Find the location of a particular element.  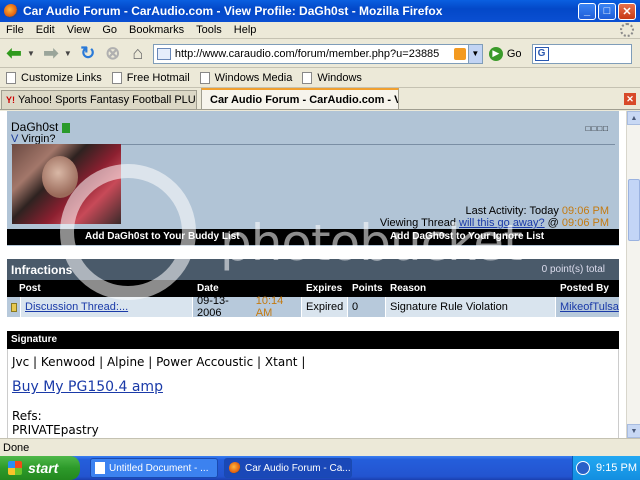

bookmark-free-hotmail: Free Hotmail is located at coordinates (150, 78).